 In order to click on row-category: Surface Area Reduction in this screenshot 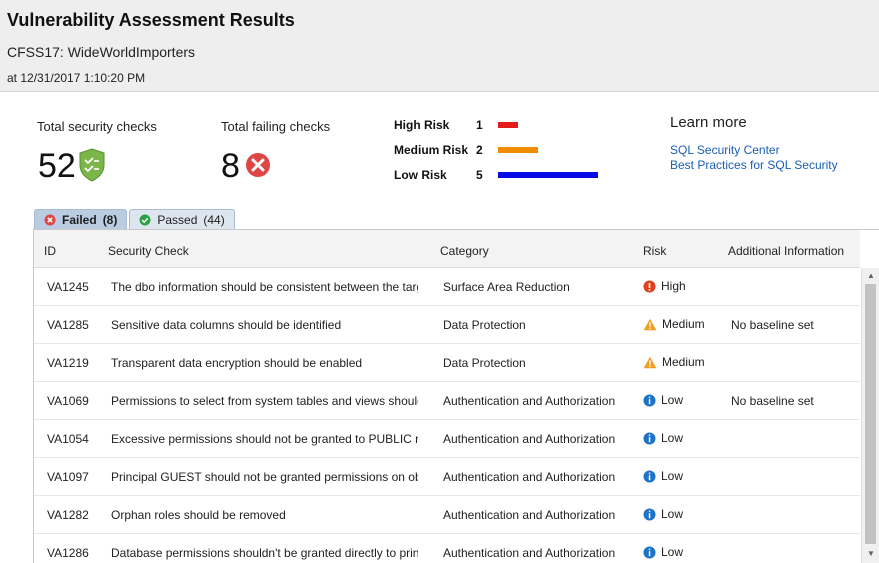, I will do `click(506, 287)`.